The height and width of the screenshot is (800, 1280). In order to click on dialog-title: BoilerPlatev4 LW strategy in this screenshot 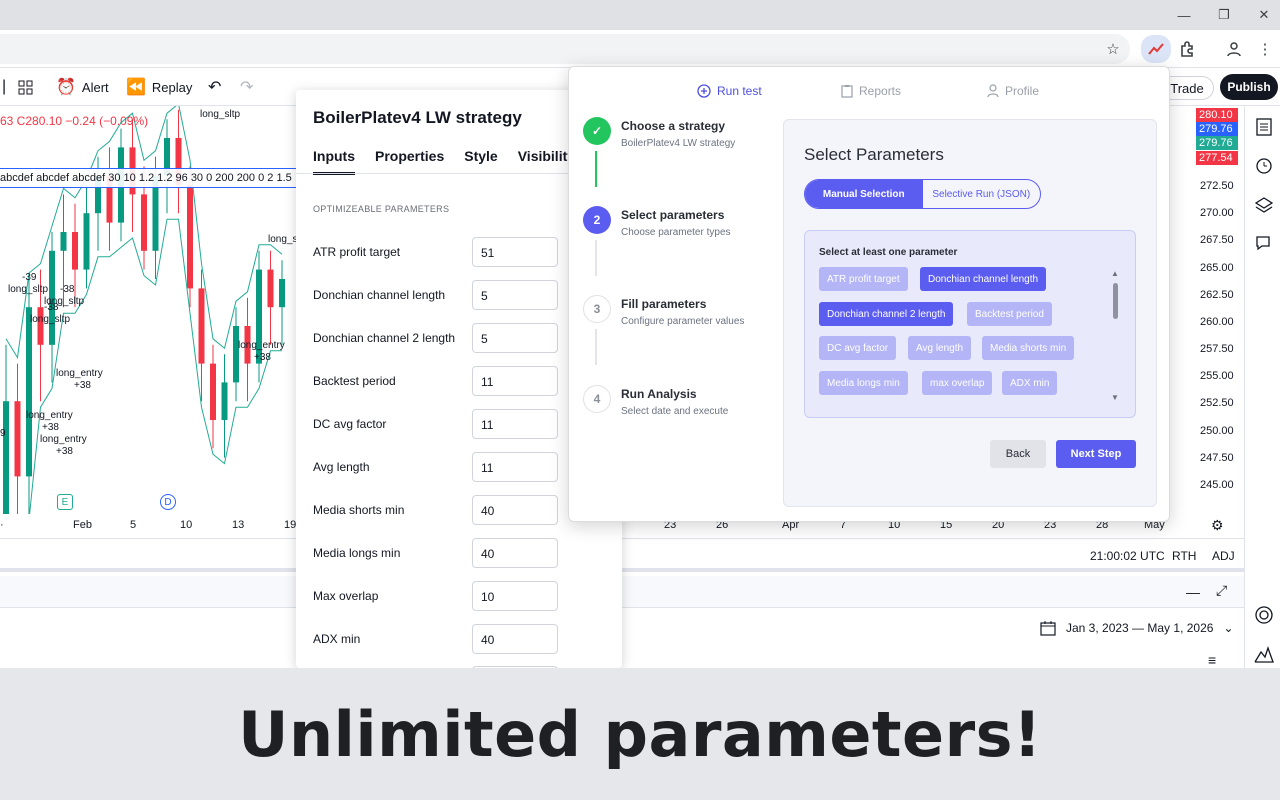, I will do `click(417, 117)`.